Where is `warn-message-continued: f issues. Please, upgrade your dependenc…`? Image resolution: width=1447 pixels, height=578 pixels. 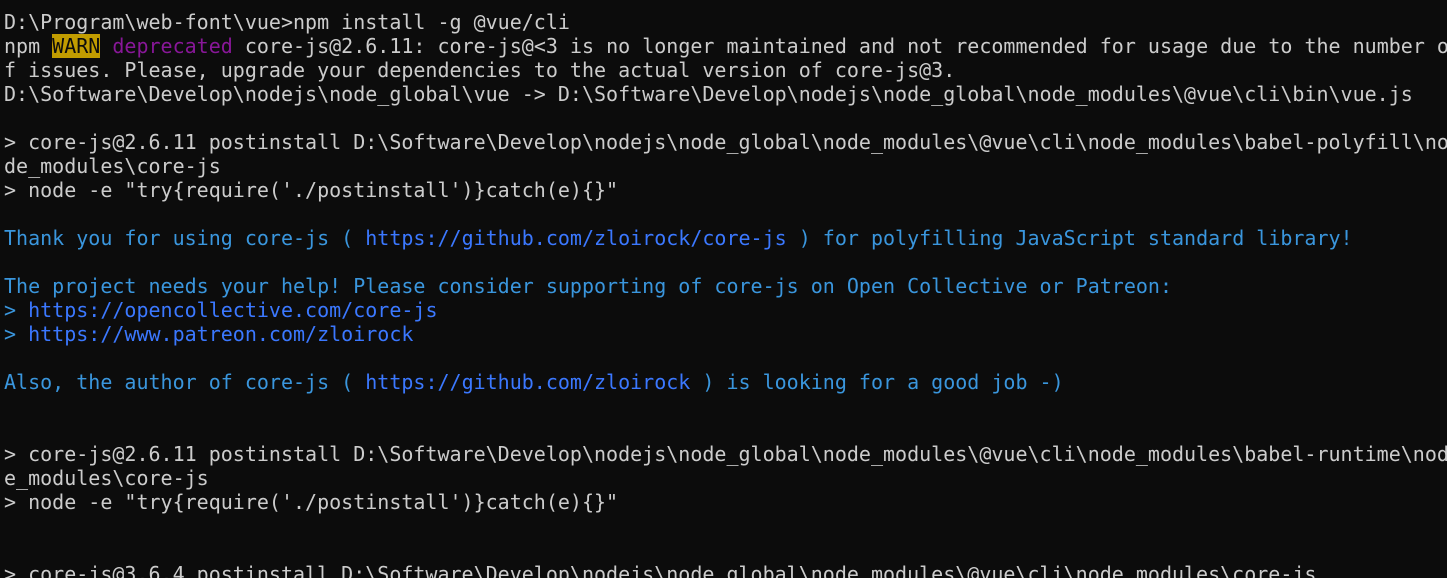 warn-message-continued: f issues. Please, upgrade your dependenc… is located at coordinates (480, 70).